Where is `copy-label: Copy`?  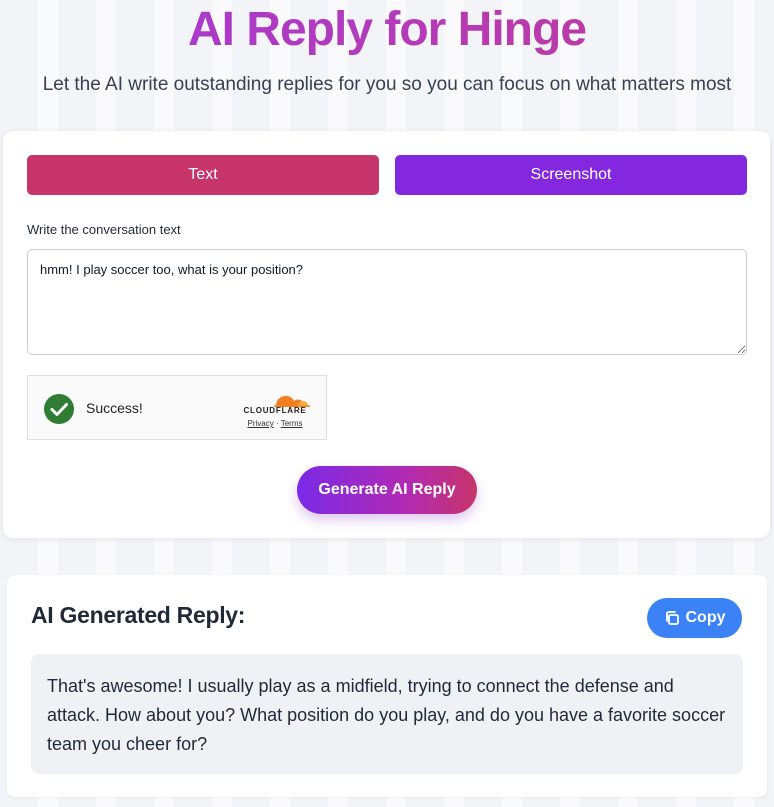 copy-label: Copy is located at coordinates (705, 617).